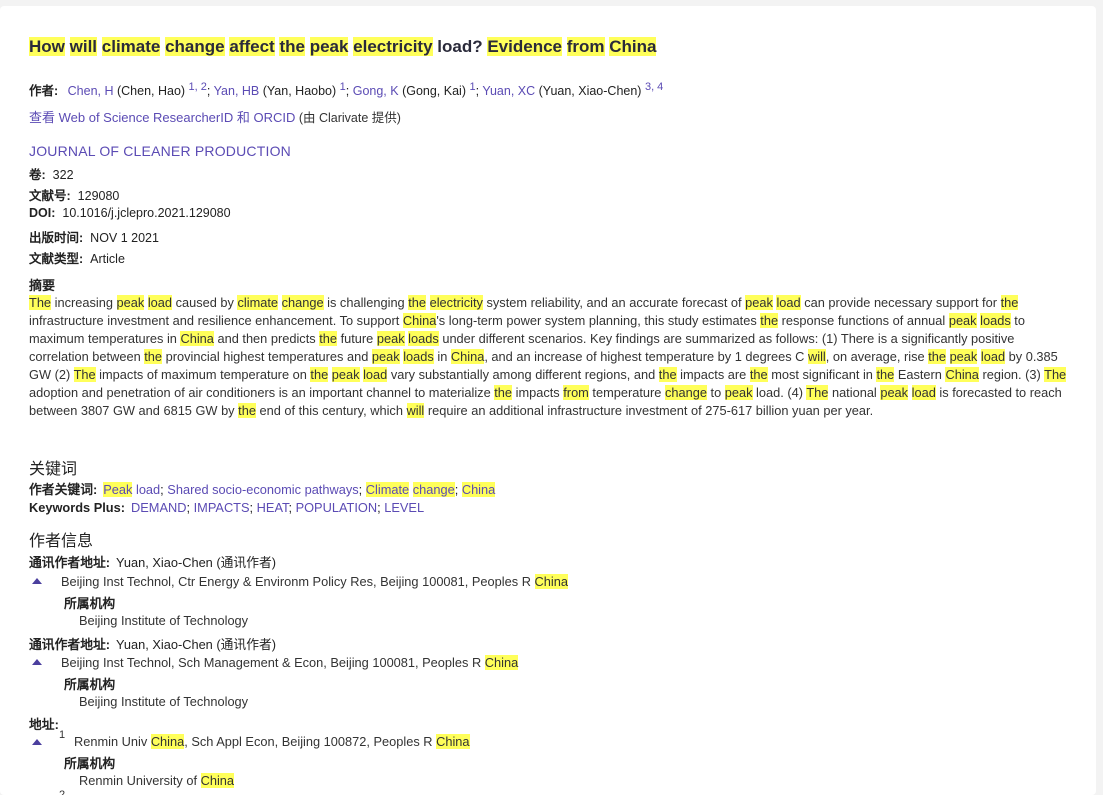 The width and height of the screenshot is (1103, 795). Describe the element at coordinates (146, 213) in the screenshot. I see `meta-value: 10.1016/j.jclepro.2021.129080` at that location.